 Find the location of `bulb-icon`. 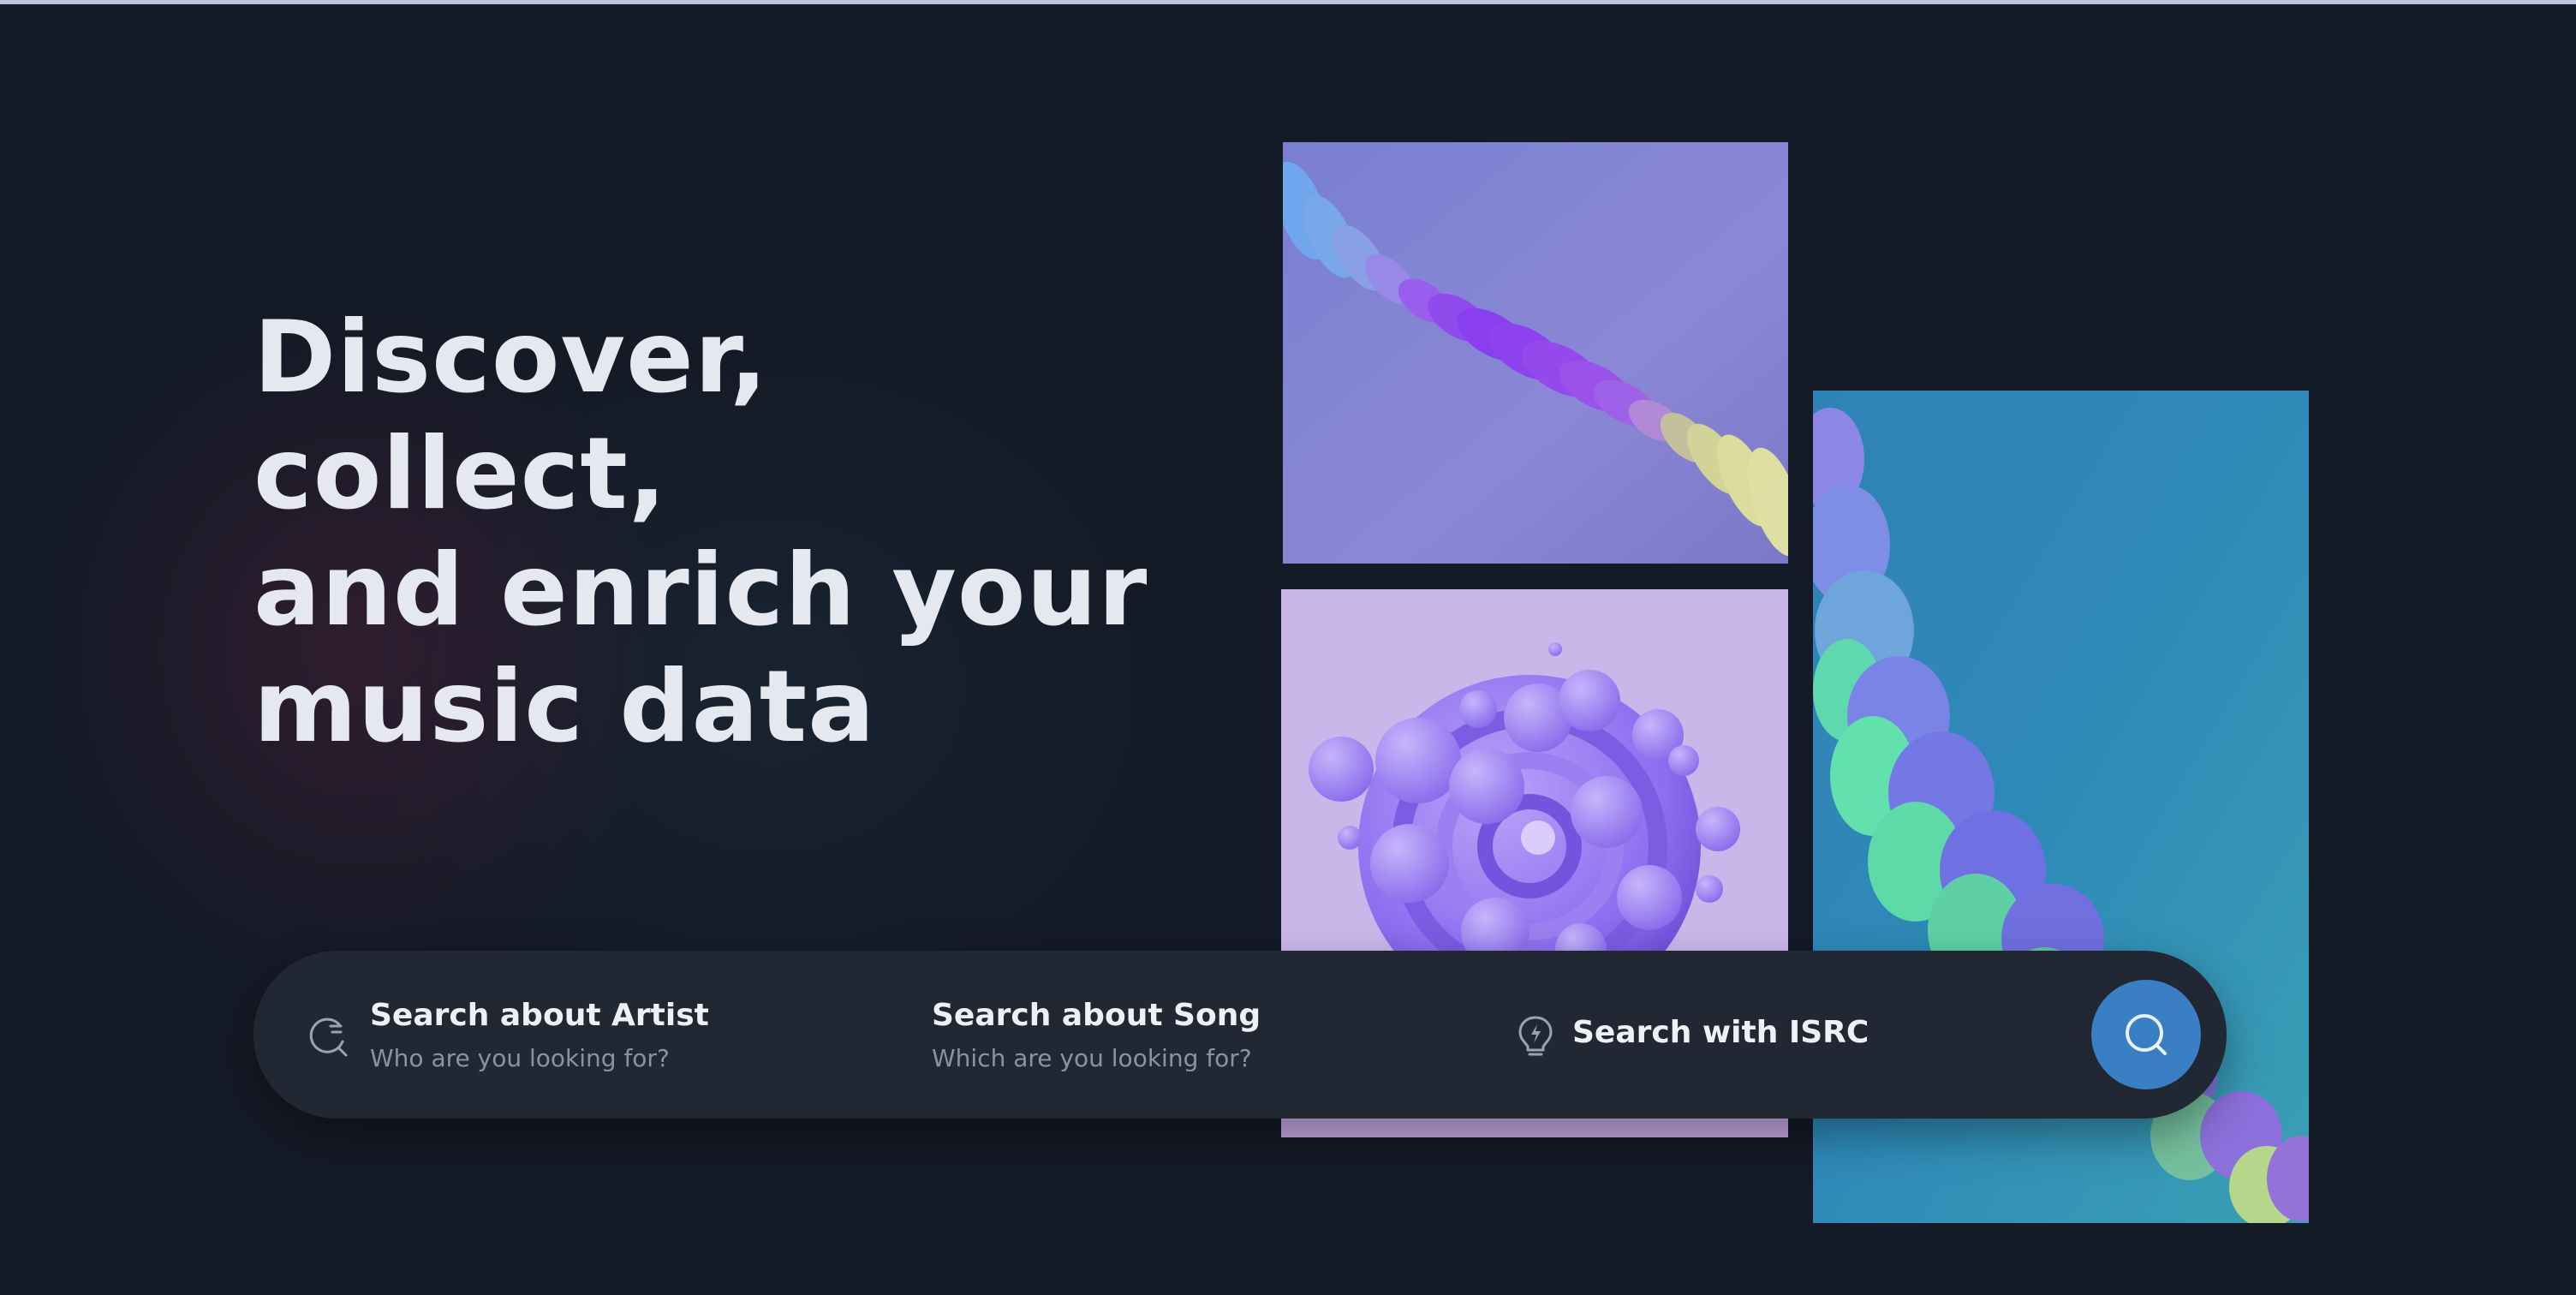

bulb-icon is located at coordinates (1535, 1035).